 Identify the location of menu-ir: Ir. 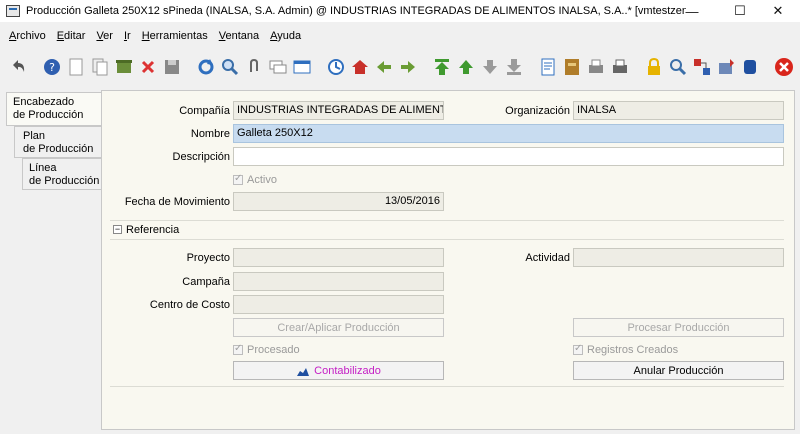
(127, 36).